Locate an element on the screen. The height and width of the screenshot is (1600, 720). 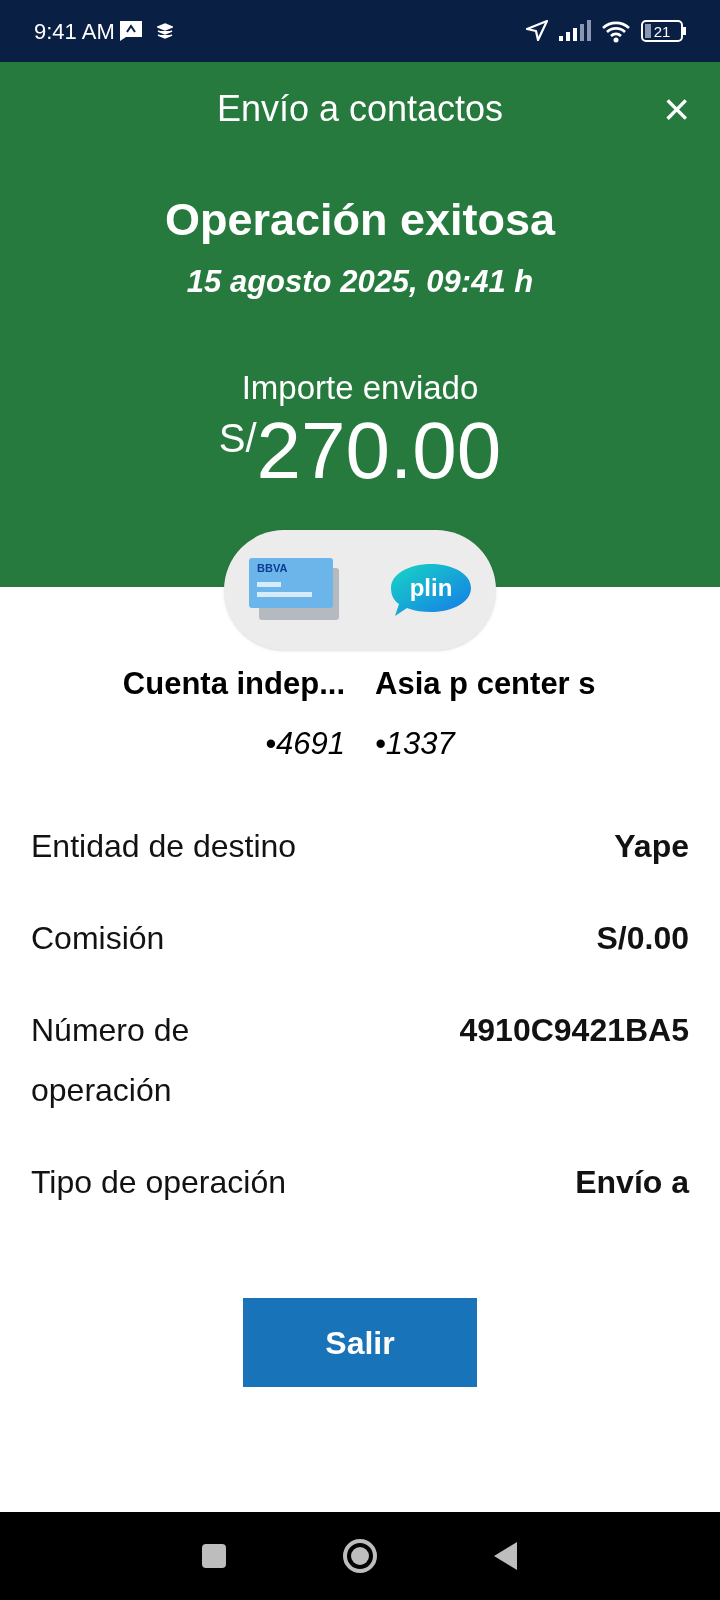
detail-label: Tipo de operación is located at coordinates (158, 1182).